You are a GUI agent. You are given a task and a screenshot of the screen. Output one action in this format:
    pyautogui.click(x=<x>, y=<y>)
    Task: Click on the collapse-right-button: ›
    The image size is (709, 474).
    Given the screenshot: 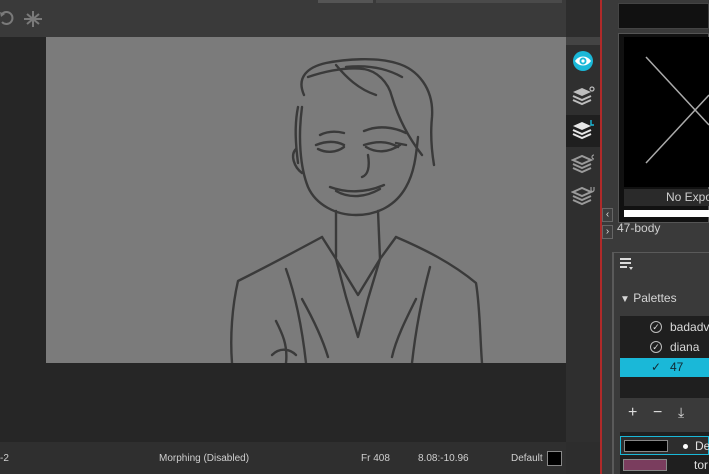 What is the action you would take?
    pyautogui.click(x=607, y=232)
    